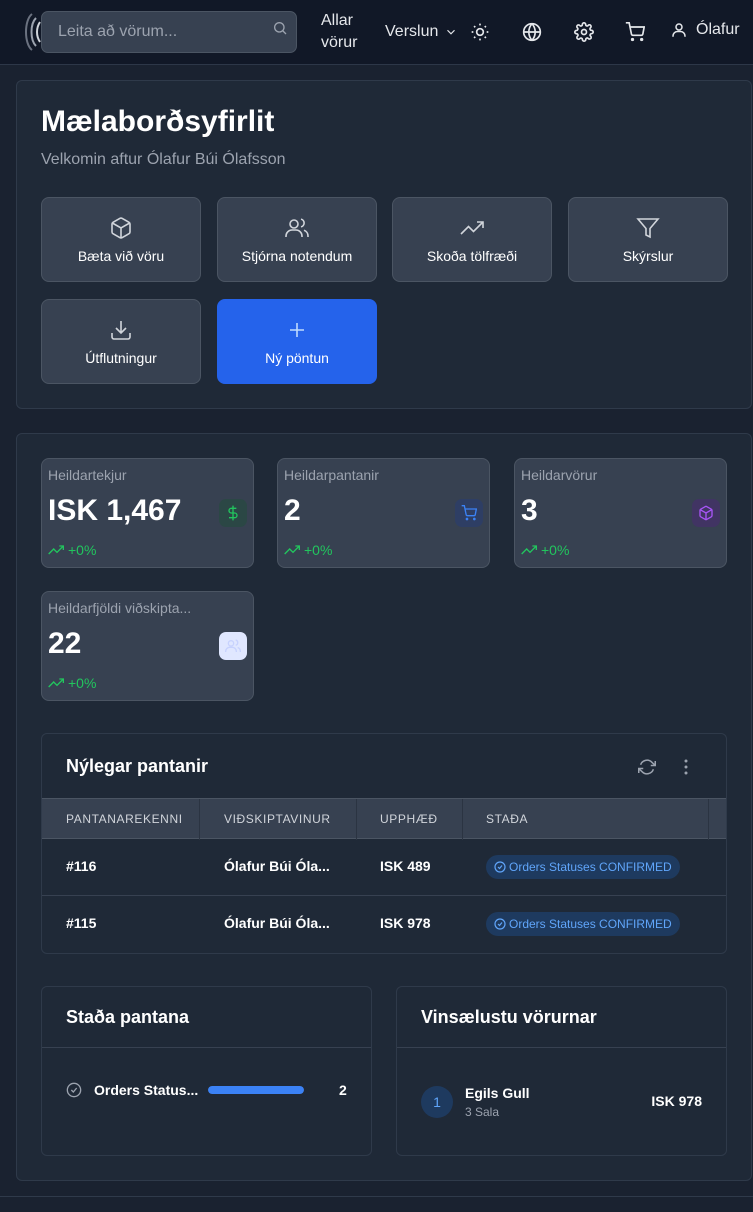 Image resolution: width=753 pixels, height=1212 pixels. I want to click on stat-value: 3, so click(529, 510).